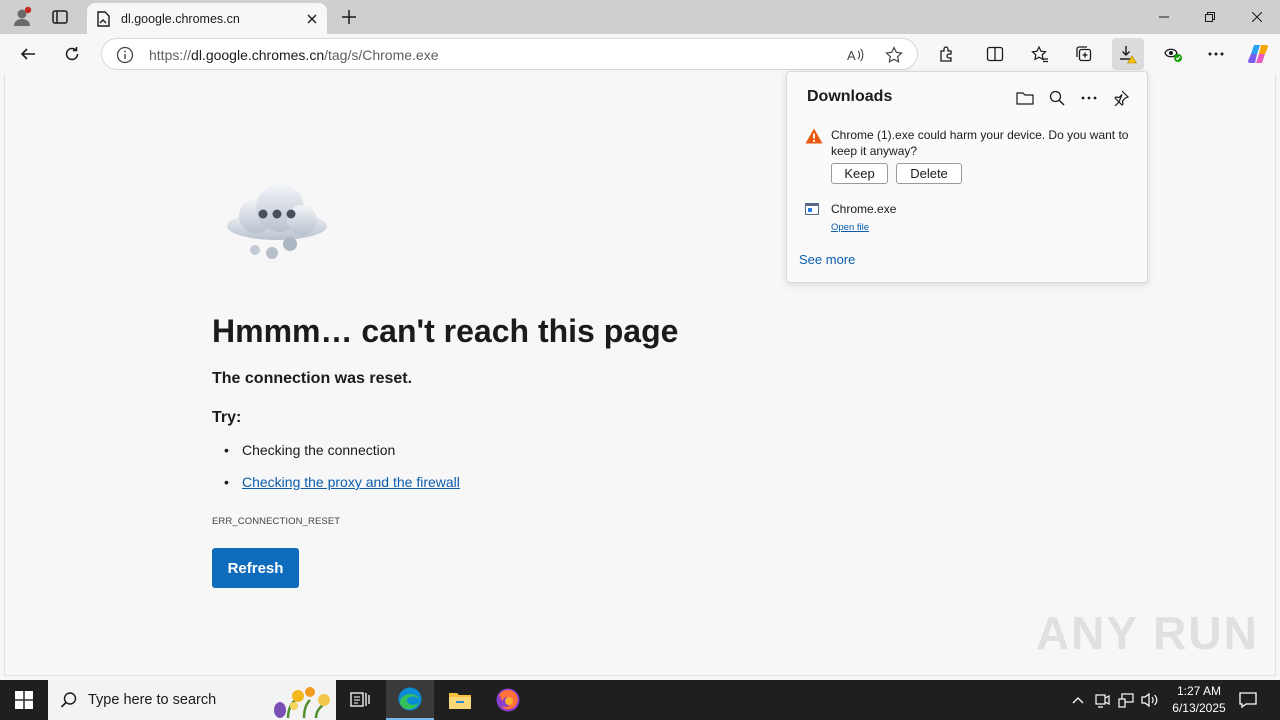 Image resolution: width=1280 pixels, height=720 pixels. I want to click on favorites-icon, so click(1040, 54).